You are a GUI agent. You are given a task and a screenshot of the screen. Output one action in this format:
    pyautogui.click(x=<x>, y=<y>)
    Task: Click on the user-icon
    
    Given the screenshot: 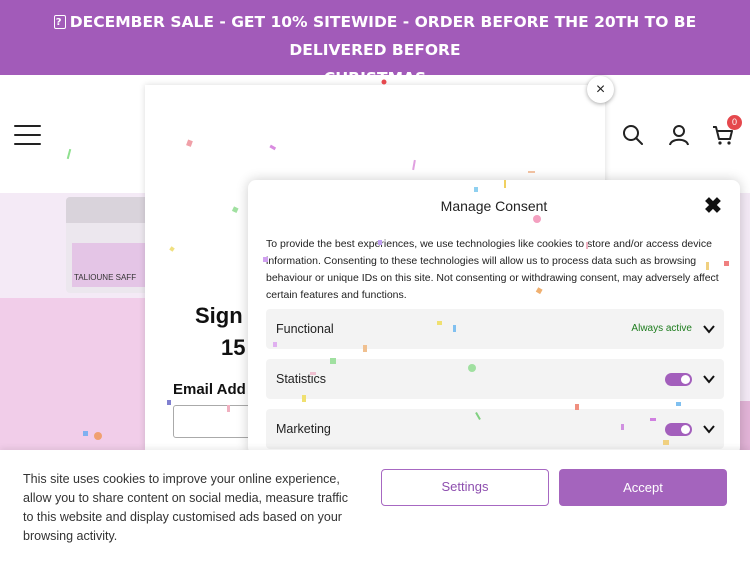 What is the action you would take?
    pyautogui.click(x=679, y=135)
    